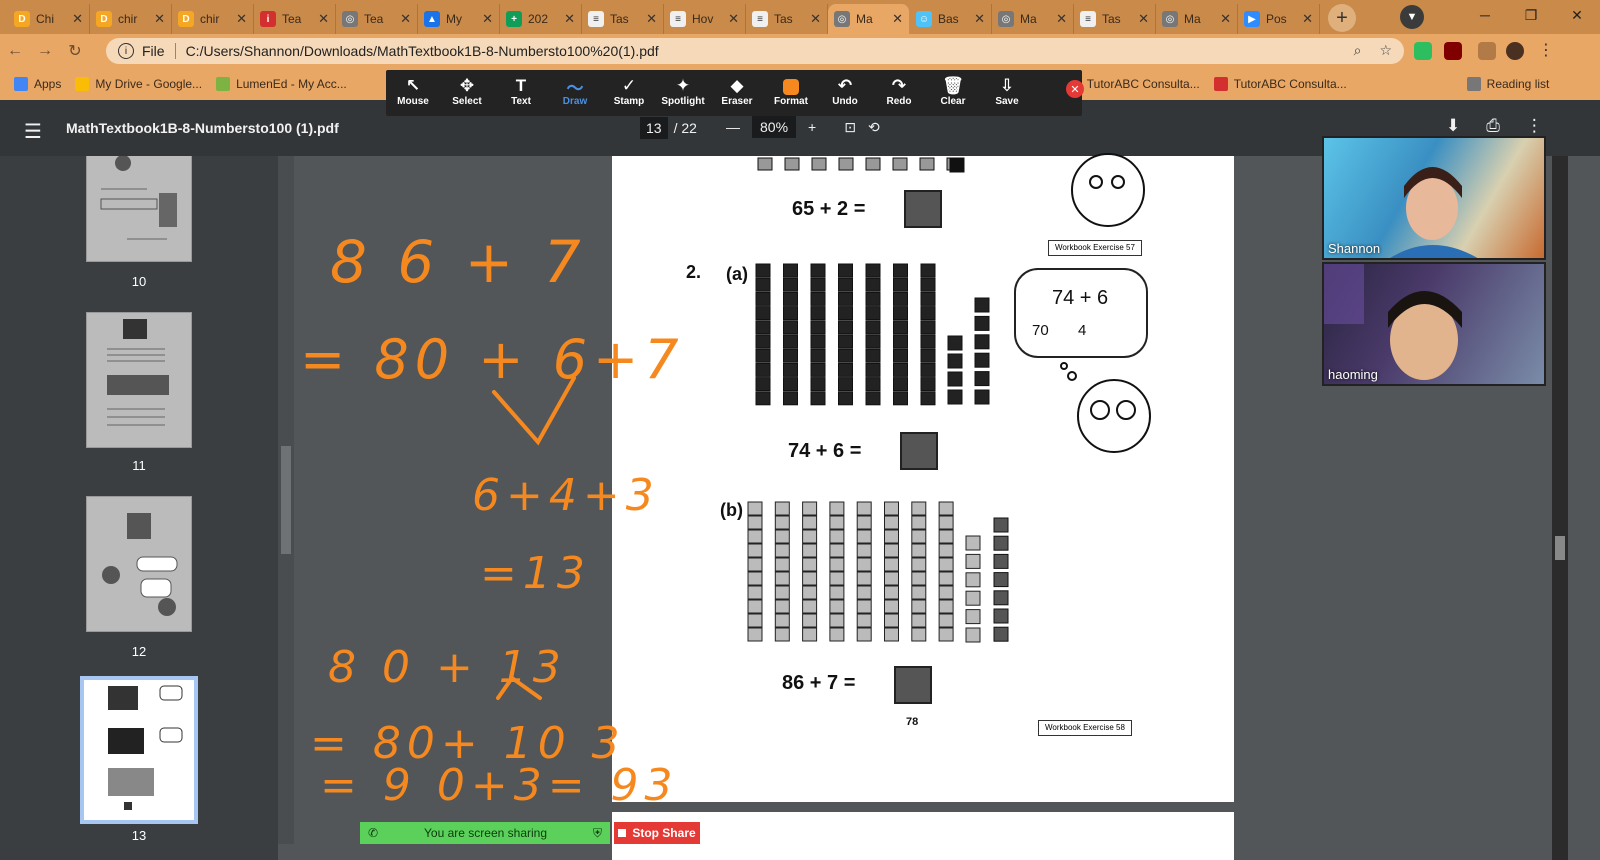  What do you see at coordinates (458, 262) in the screenshot?
I see `handwritten-line: 8 6 + 7` at bounding box center [458, 262].